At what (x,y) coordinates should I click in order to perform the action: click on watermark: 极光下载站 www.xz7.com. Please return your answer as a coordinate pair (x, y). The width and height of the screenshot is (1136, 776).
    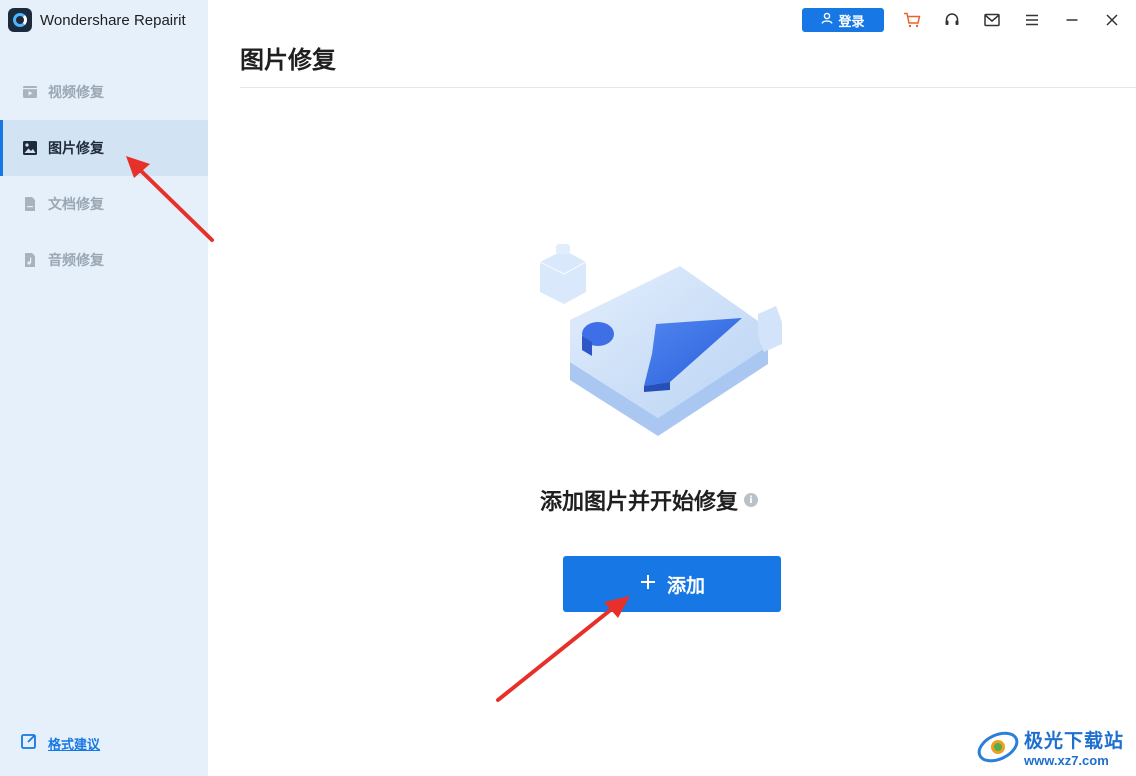
    Looking at the image, I should click on (1054, 747).